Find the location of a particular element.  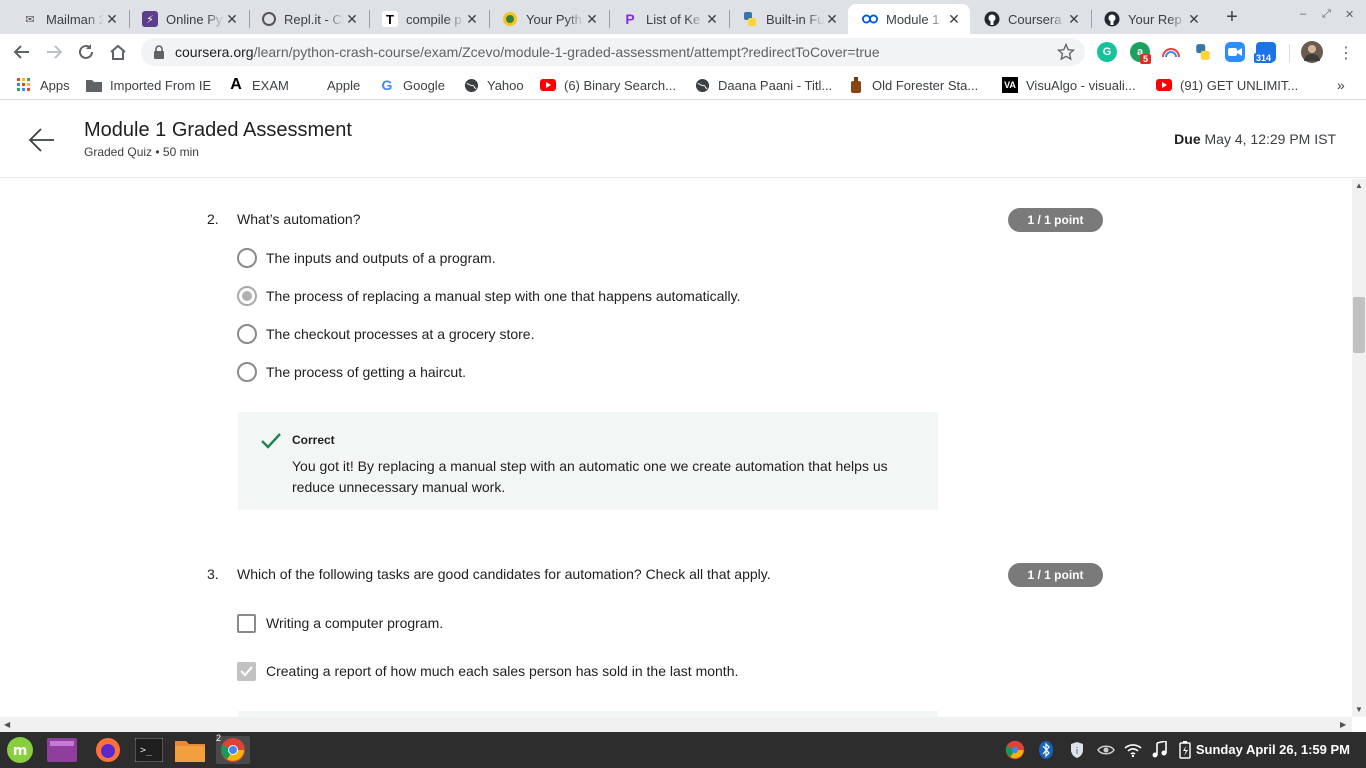

checkmark-icon is located at coordinates (246, 670).